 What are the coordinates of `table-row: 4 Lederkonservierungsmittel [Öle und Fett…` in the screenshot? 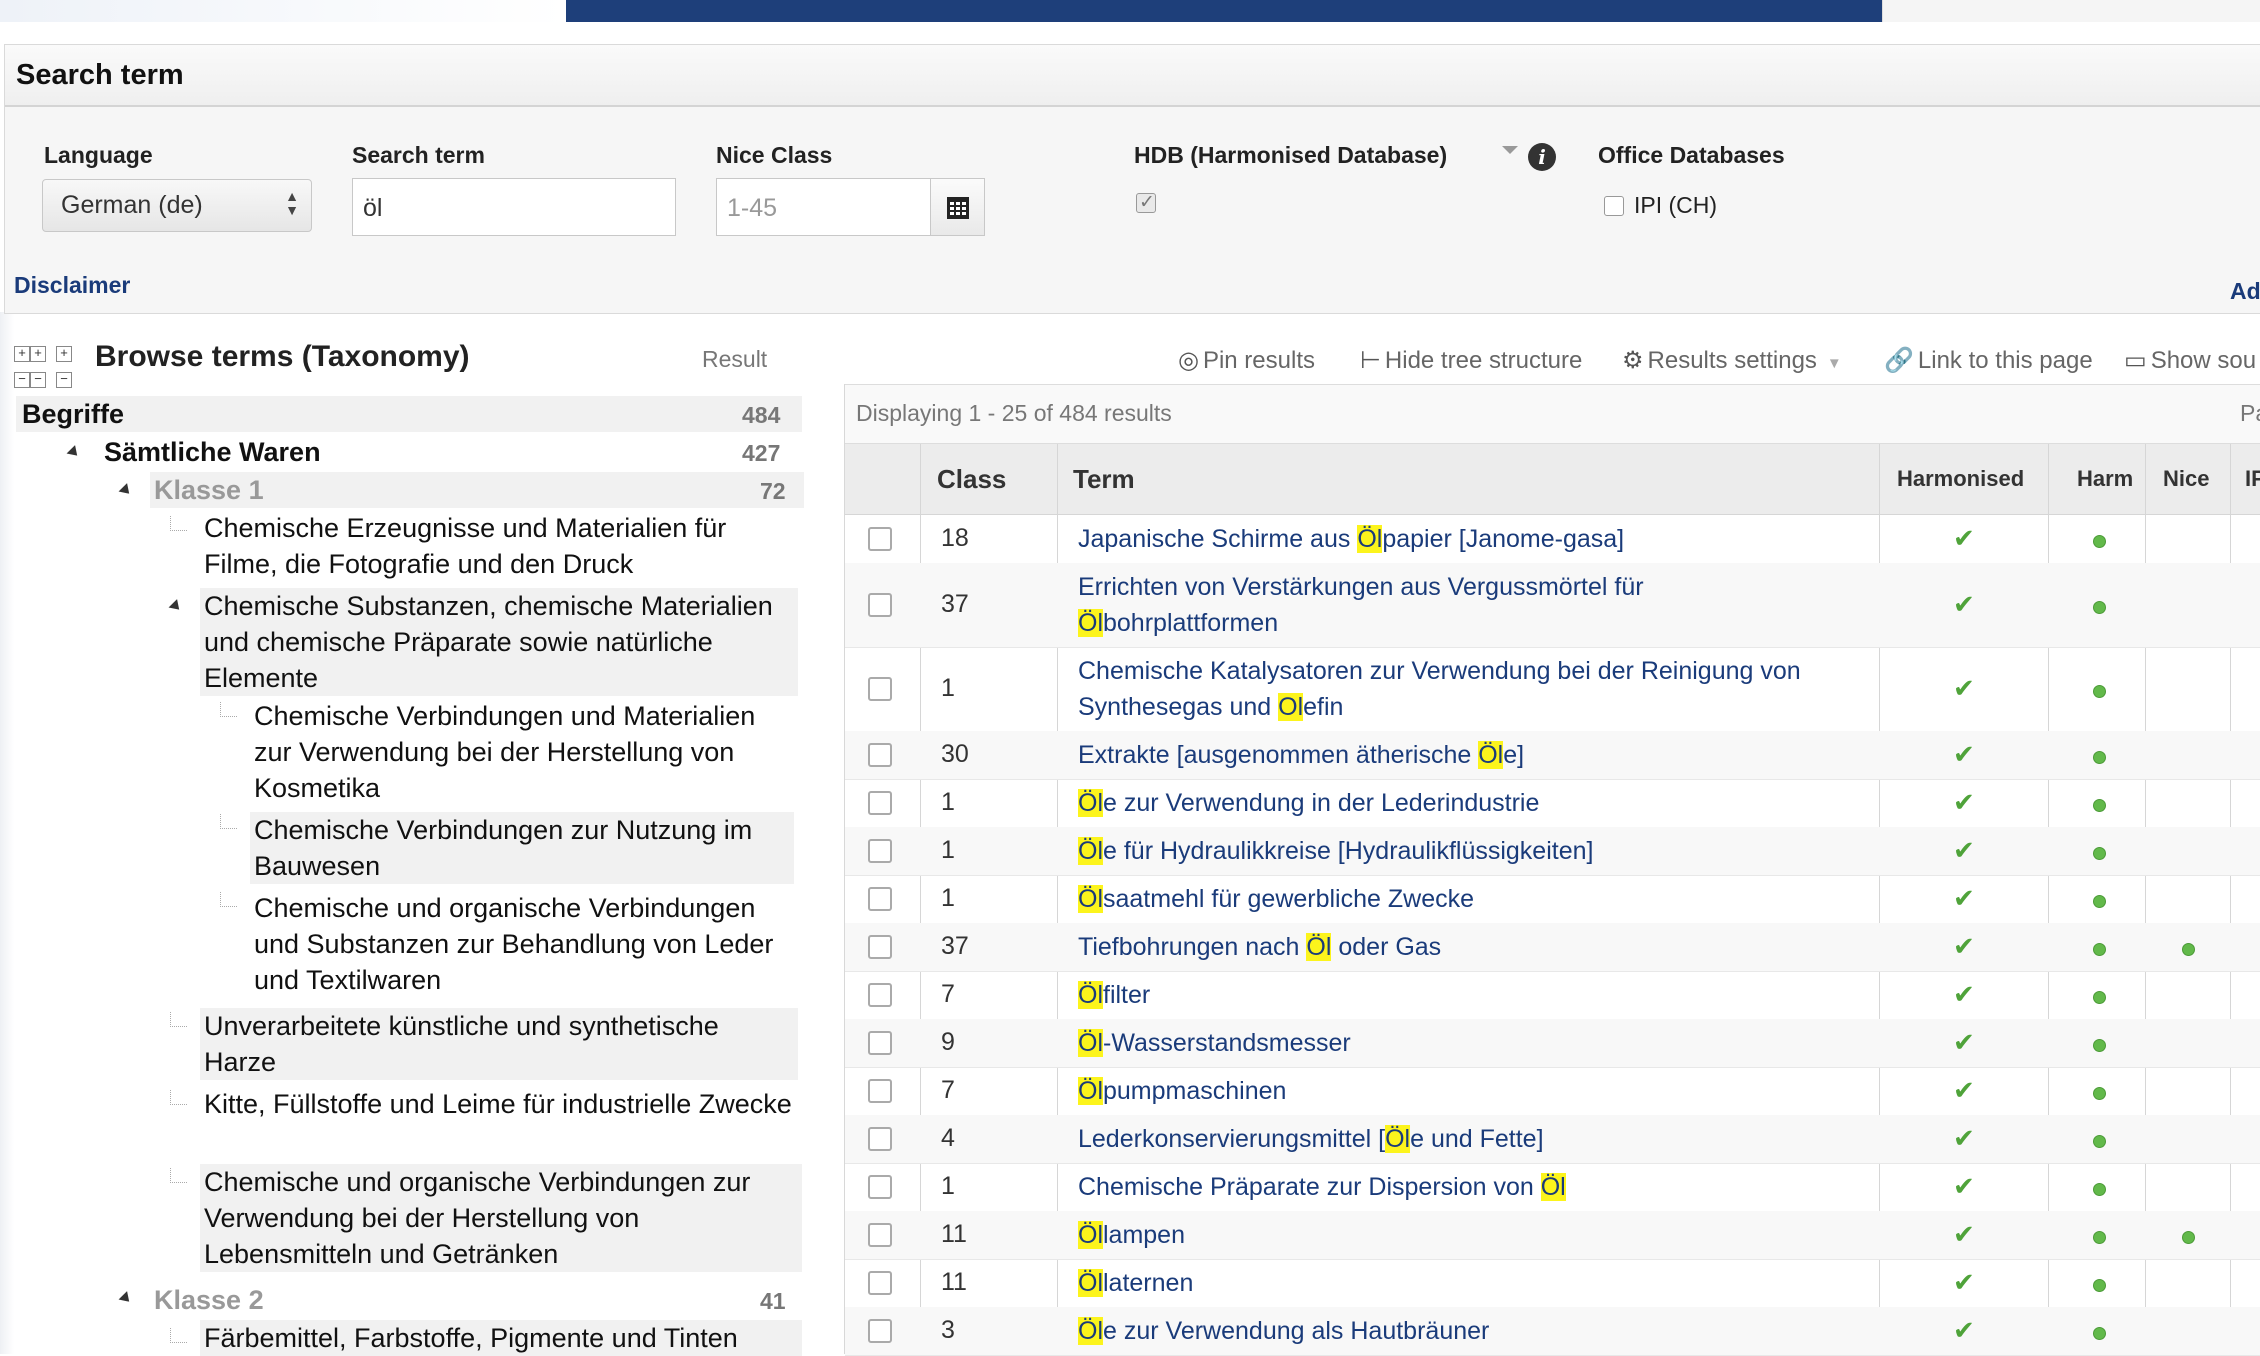 It's located at (1552, 1139).